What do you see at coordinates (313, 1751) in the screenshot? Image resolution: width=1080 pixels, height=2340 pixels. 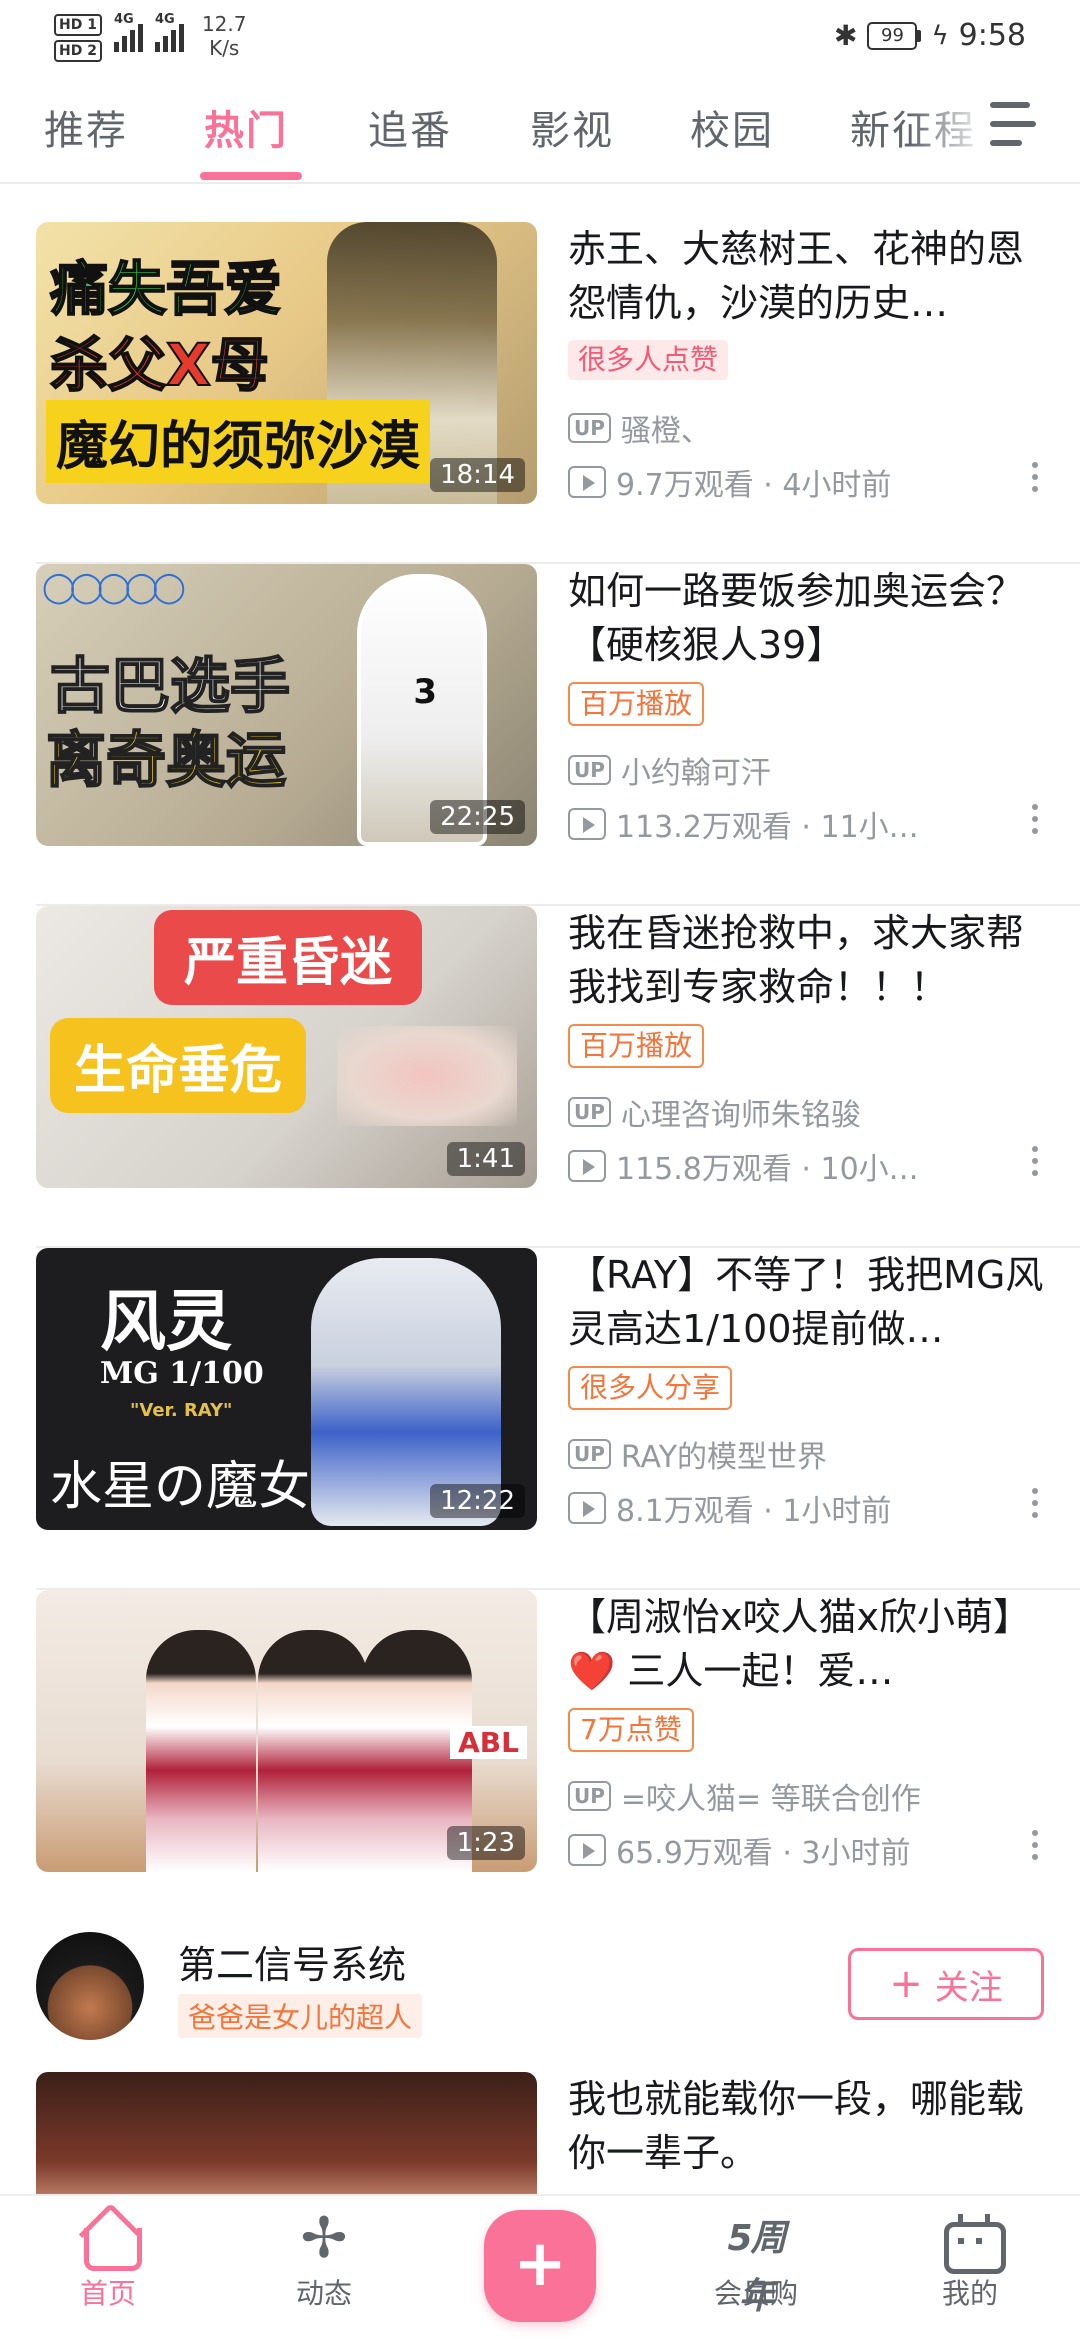 I see `dancer-figure` at bounding box center [313, 1751].